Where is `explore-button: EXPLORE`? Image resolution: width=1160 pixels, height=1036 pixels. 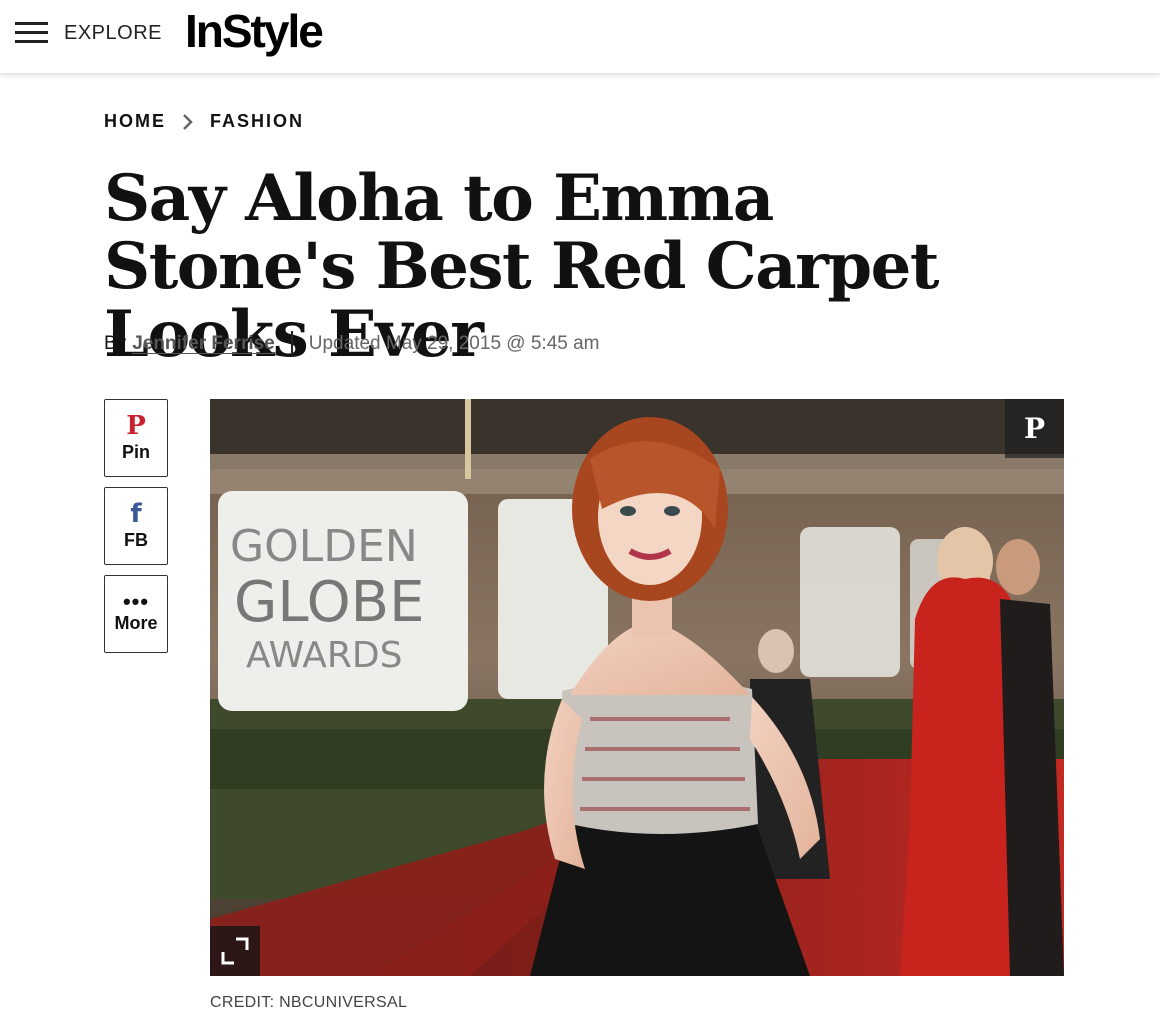 explore-button: EXPLORE is located at coordinates (113, 33).